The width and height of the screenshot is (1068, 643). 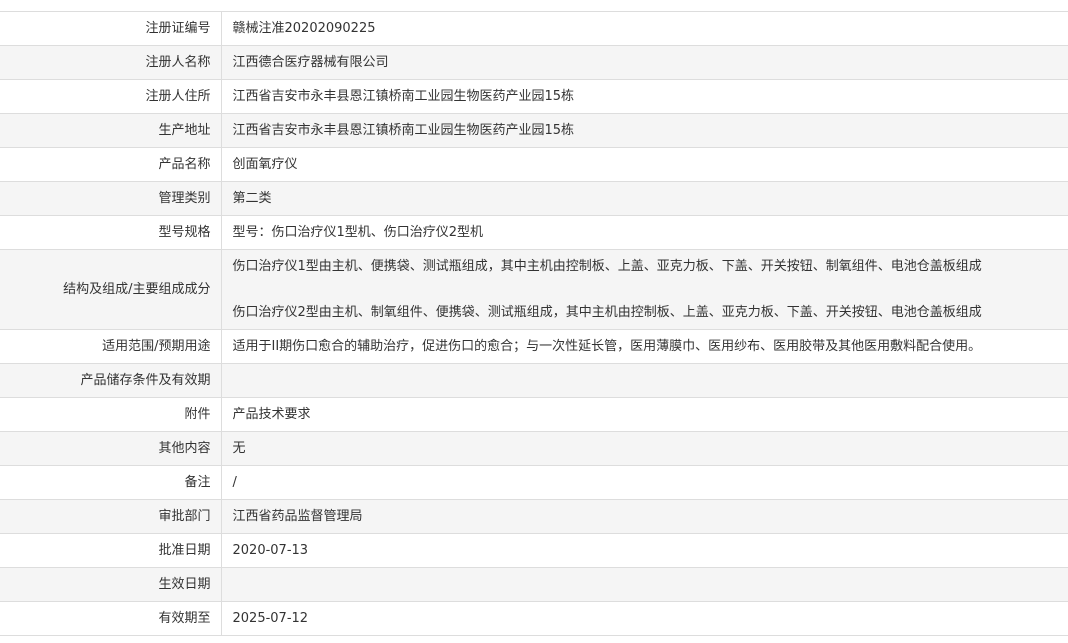 I want to click on row-label: 注册人名称, so click(x=110, y=63).